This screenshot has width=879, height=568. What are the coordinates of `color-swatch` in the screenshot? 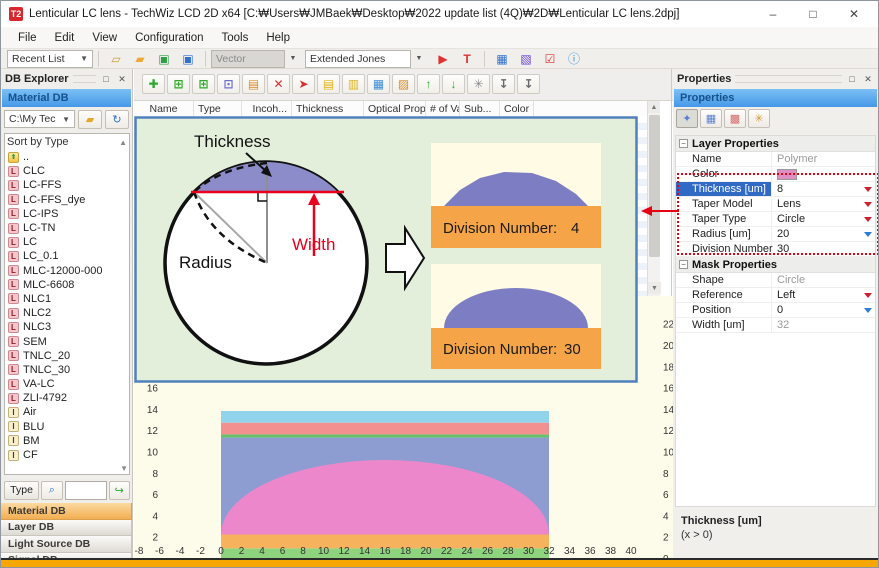 It's located at (787, 174).